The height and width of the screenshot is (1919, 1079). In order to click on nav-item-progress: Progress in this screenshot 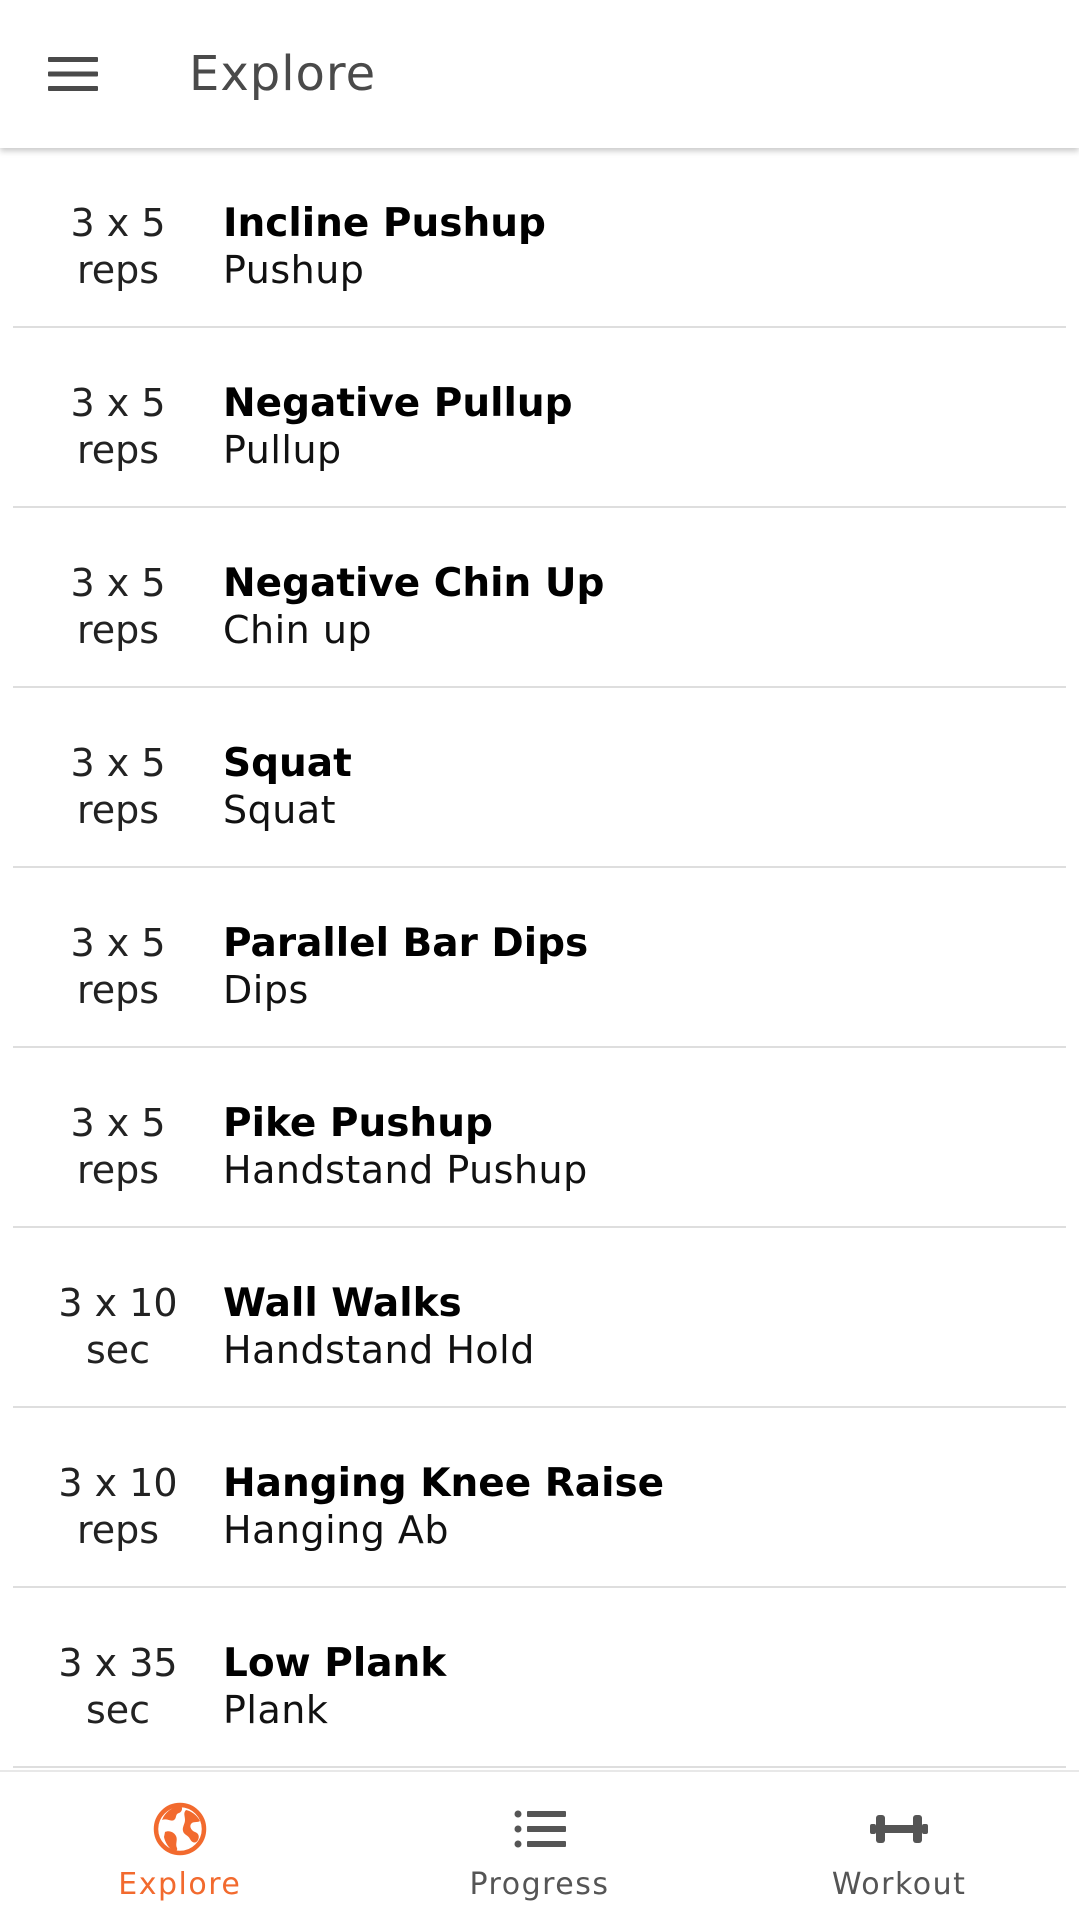, I will do `click(540, 1845)`.